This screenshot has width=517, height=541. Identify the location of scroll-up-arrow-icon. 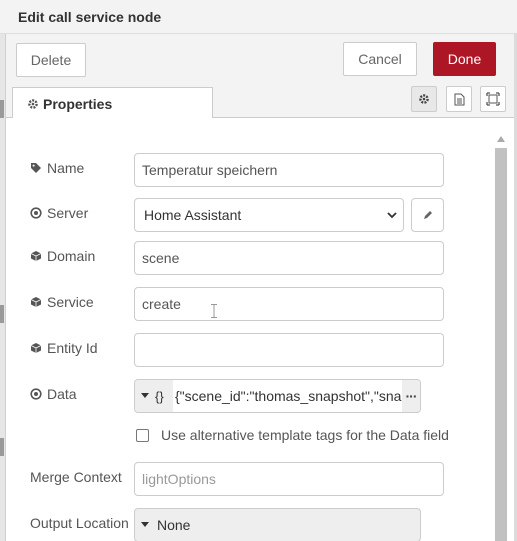
(501, 139).